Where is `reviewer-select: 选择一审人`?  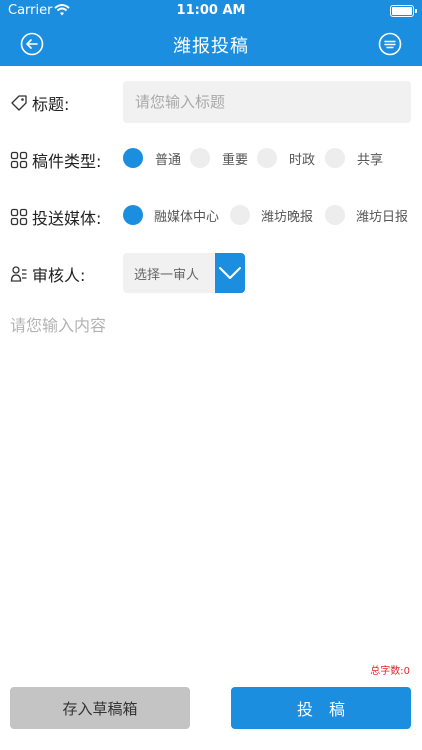
reviewer-select: 选择一审人 is located at coordinates (184, 273).